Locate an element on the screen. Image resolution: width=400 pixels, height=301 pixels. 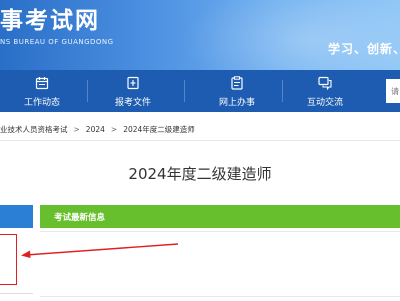
nav-item-exam-documents: 报考文件 is located at coordinates (133, 91).